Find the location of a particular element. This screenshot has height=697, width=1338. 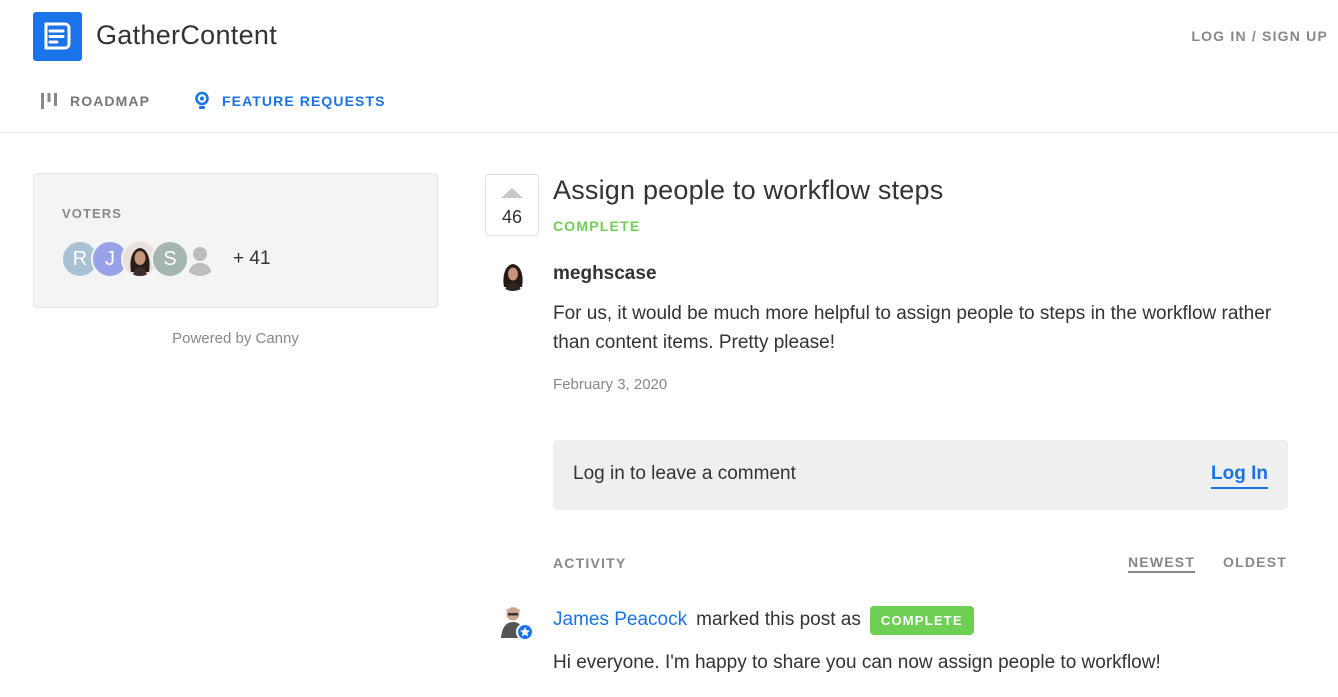

voters-extra-count: + 41 is located at coordinates (252, 258).